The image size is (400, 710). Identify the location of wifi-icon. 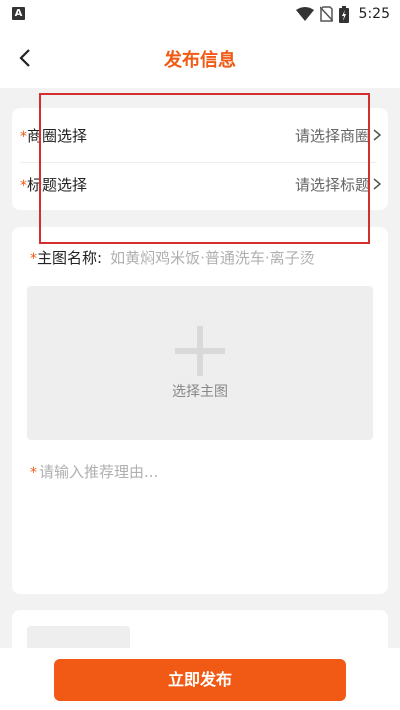
(304, 14).